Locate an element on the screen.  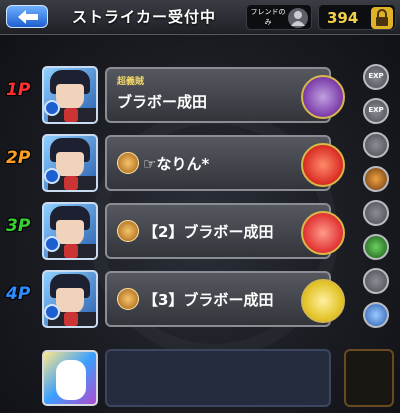
stamina-counter: 394 is located at coordinates (357, 17).